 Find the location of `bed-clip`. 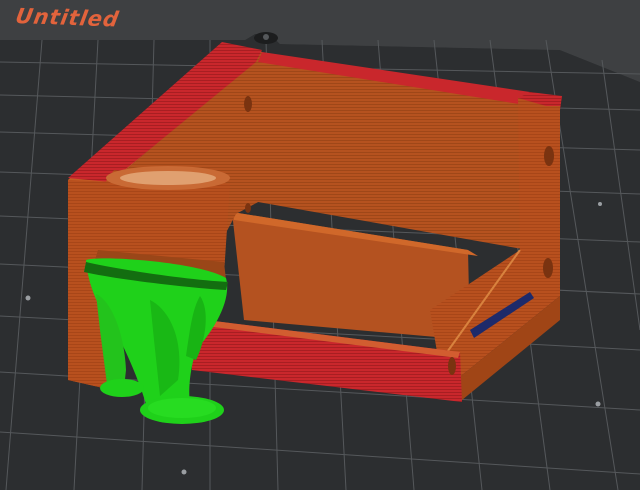

bed-clip is located at coordinates (266, 38).